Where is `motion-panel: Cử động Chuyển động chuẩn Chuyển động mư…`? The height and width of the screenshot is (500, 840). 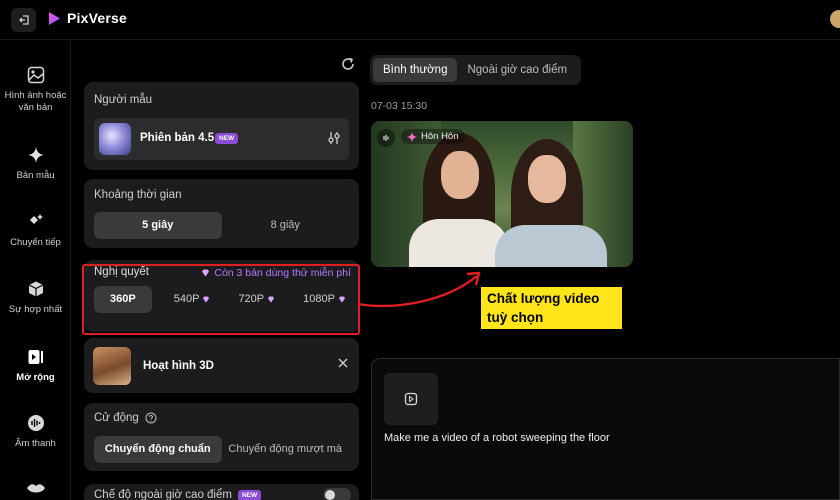
motion-panel: Cử động Chuyển động chuẩn Chuyển động mư… is located at coordinates (221, 437).